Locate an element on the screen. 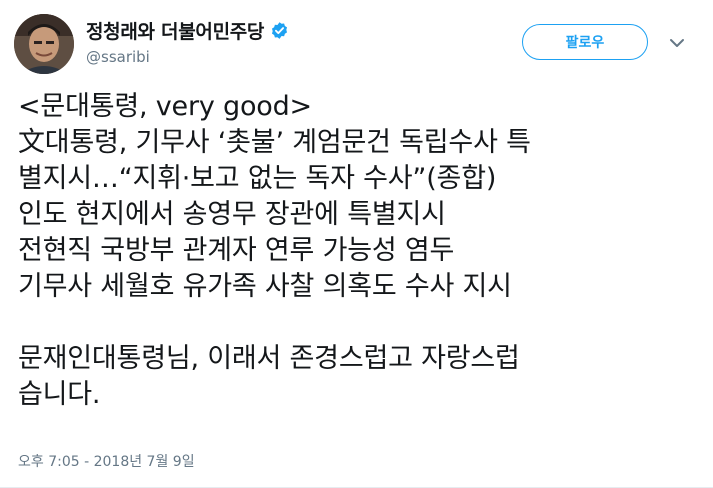  tweet-line: 전현직 국방부 관계자 연루 가능성 염두 is located at coordinates (236, 250).